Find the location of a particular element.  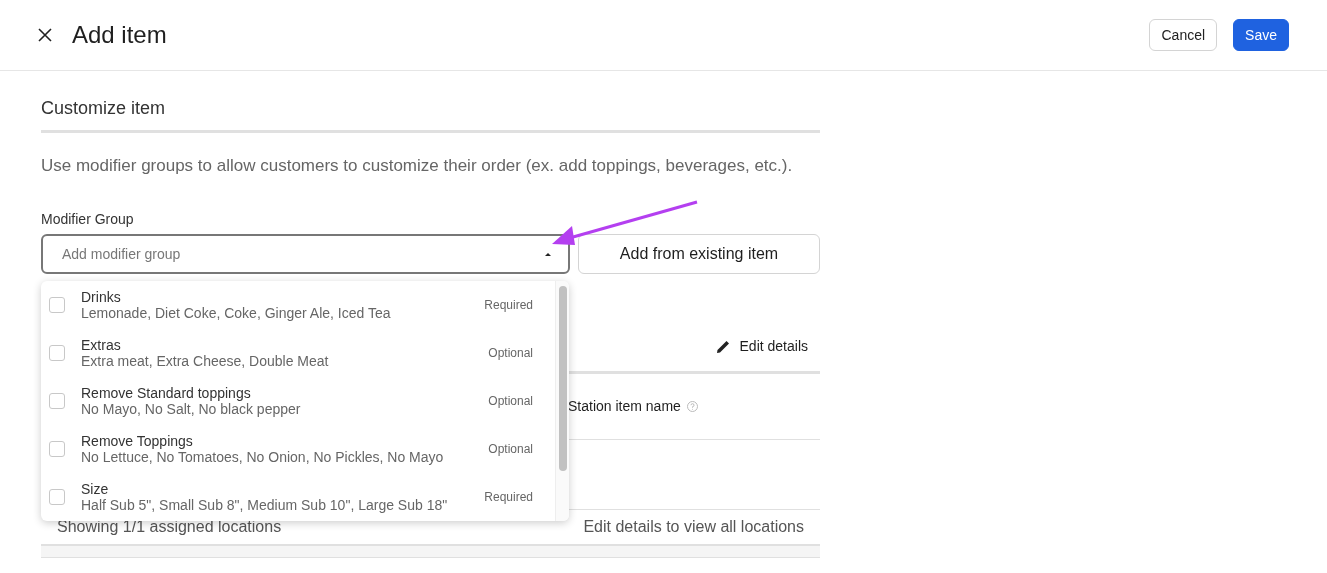

option-items: No Mayo, No Salt, No black pepper is located at coordinates (191, 409).